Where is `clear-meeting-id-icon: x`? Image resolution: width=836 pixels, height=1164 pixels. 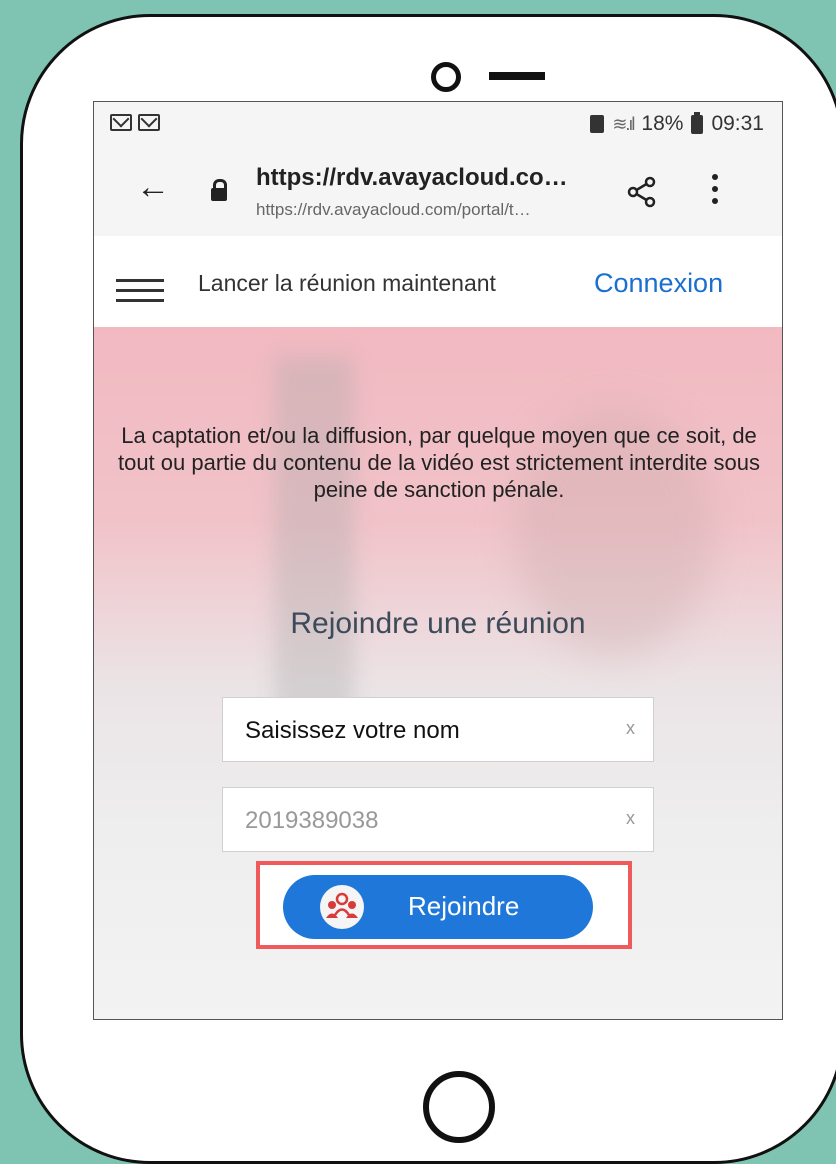 clear-meeting-id-icon: x is located at coordinates (630, 818).